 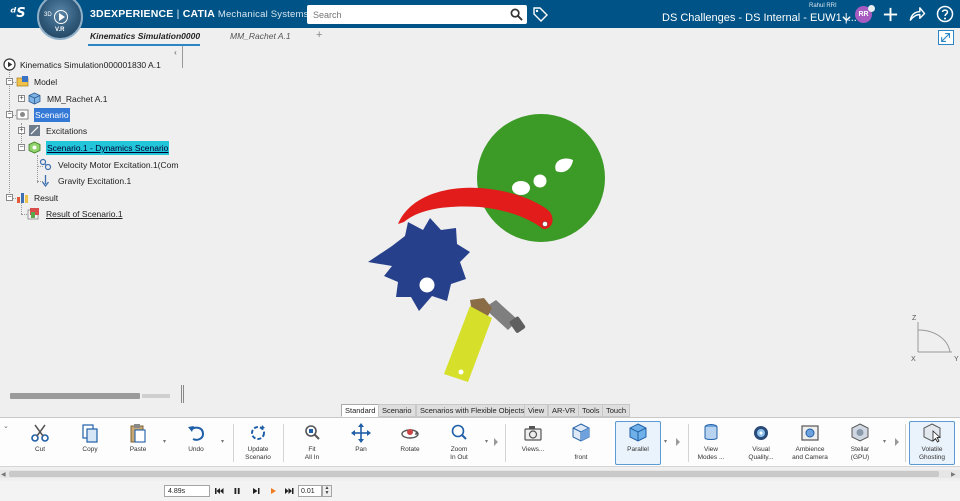 What do you see at coordinates (667, 441) in the screenshot?
I see `parallel-dropdown-icon: ▾` at bounding box center [667, 441].